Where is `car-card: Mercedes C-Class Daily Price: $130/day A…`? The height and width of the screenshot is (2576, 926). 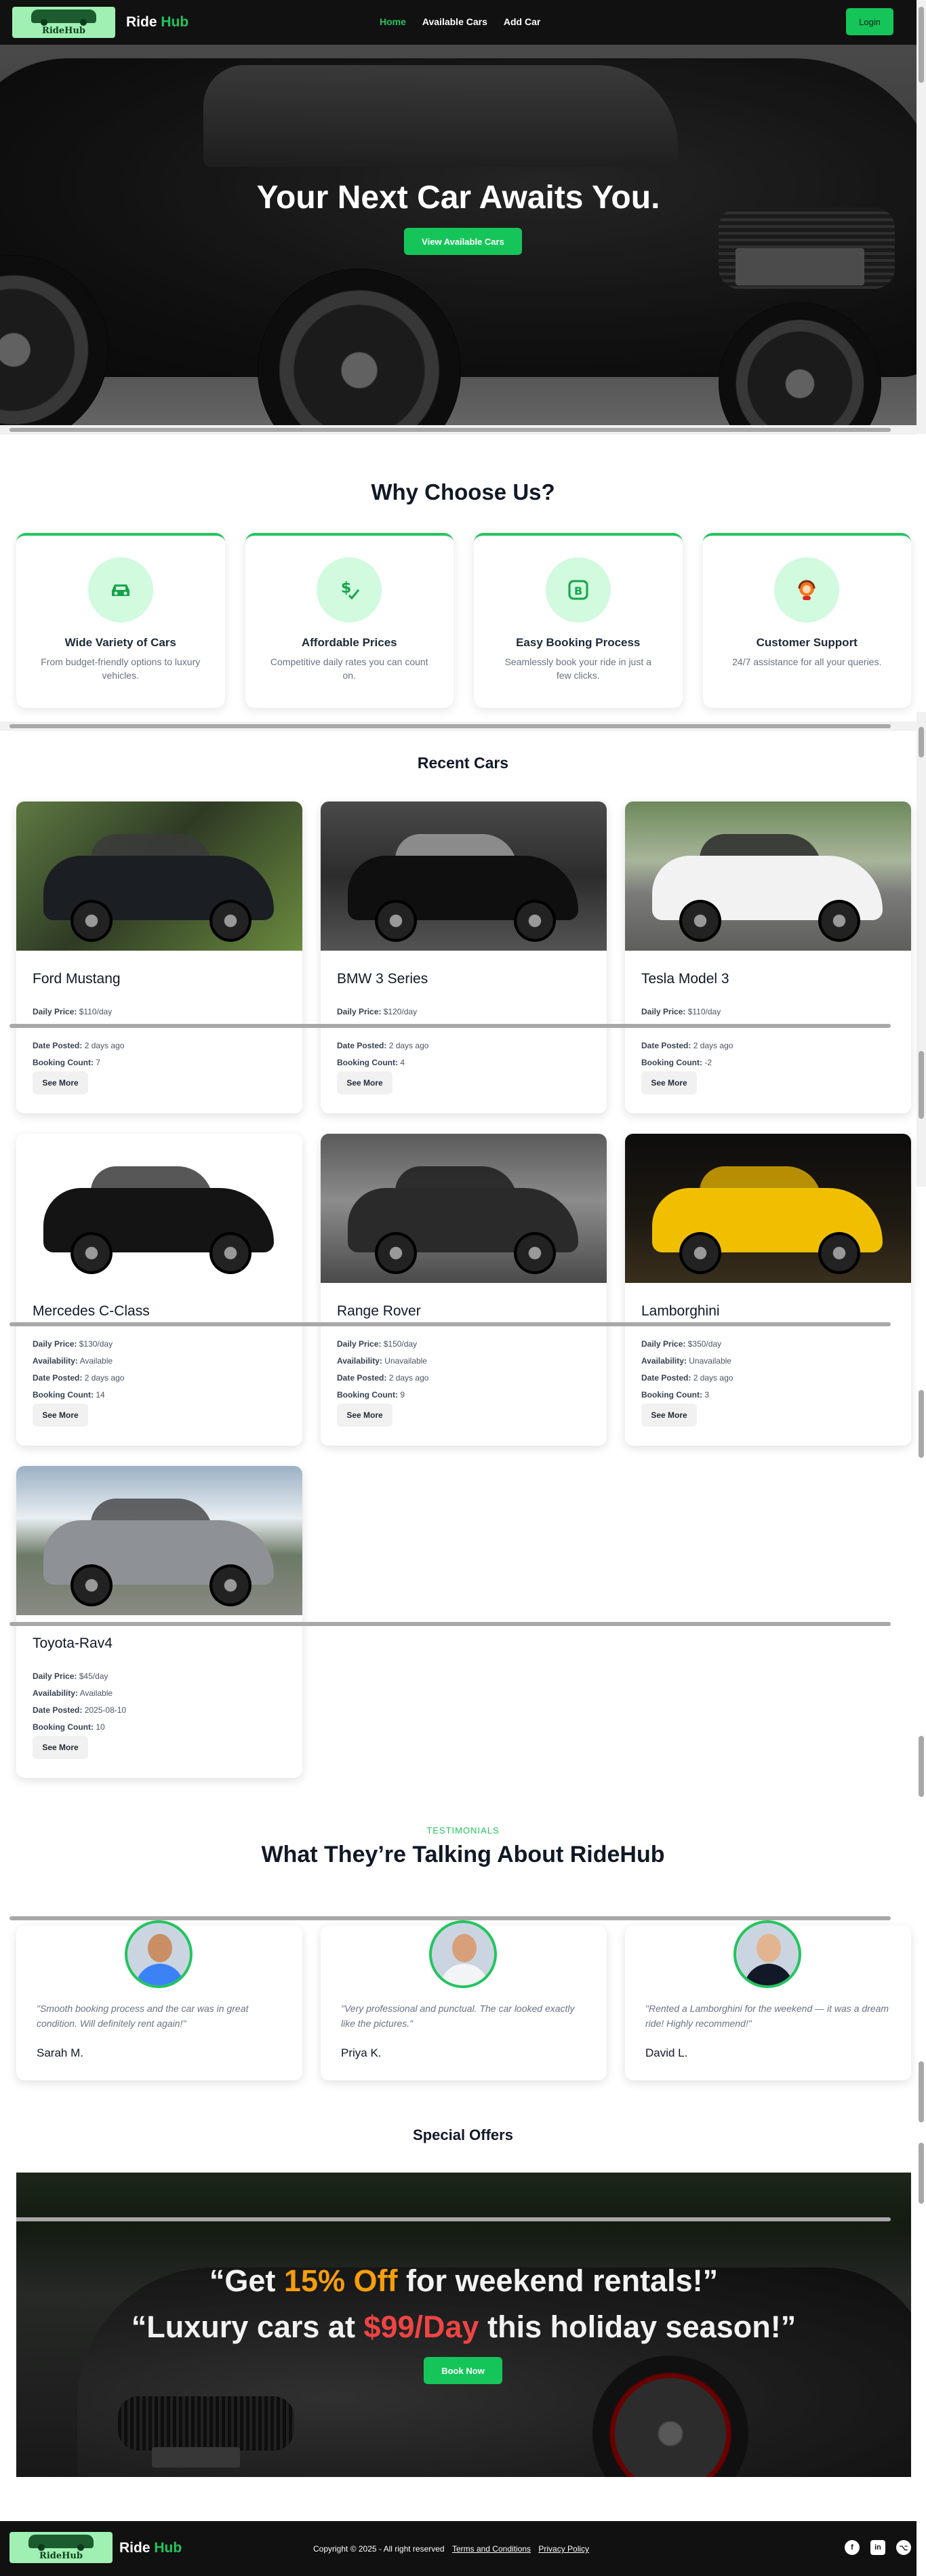
car-card: Mercedes C-Class Daily Price: $130/day A… is located at coordinates (159, 1290).